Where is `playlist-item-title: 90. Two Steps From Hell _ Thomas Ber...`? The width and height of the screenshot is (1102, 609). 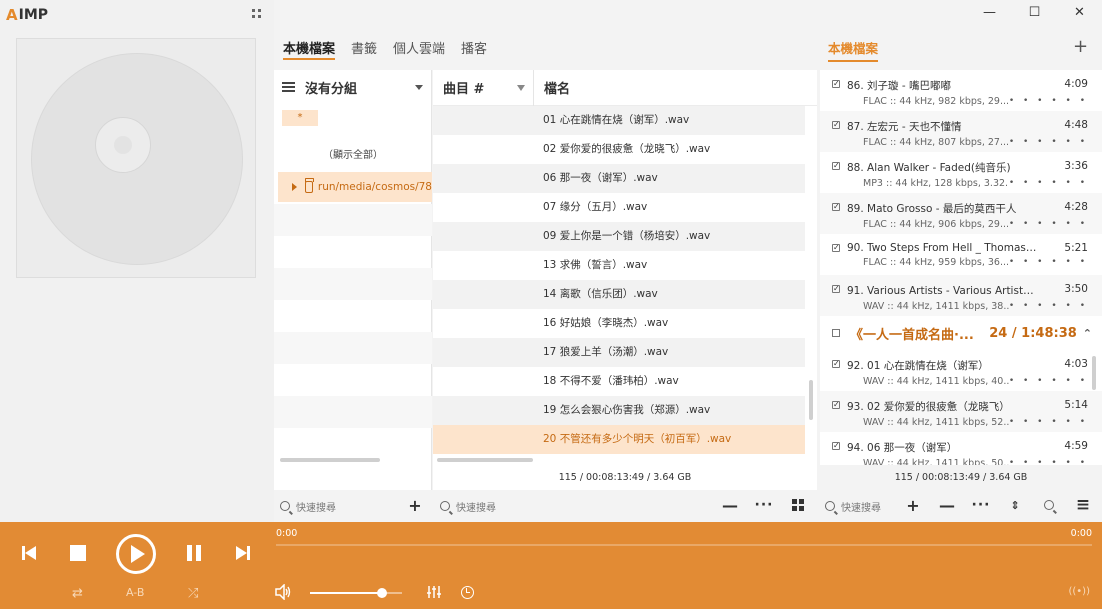 playlist-item-title: 90. Two Steps From Hell _ Thomas Ber... is located at coordinates (942, 248).